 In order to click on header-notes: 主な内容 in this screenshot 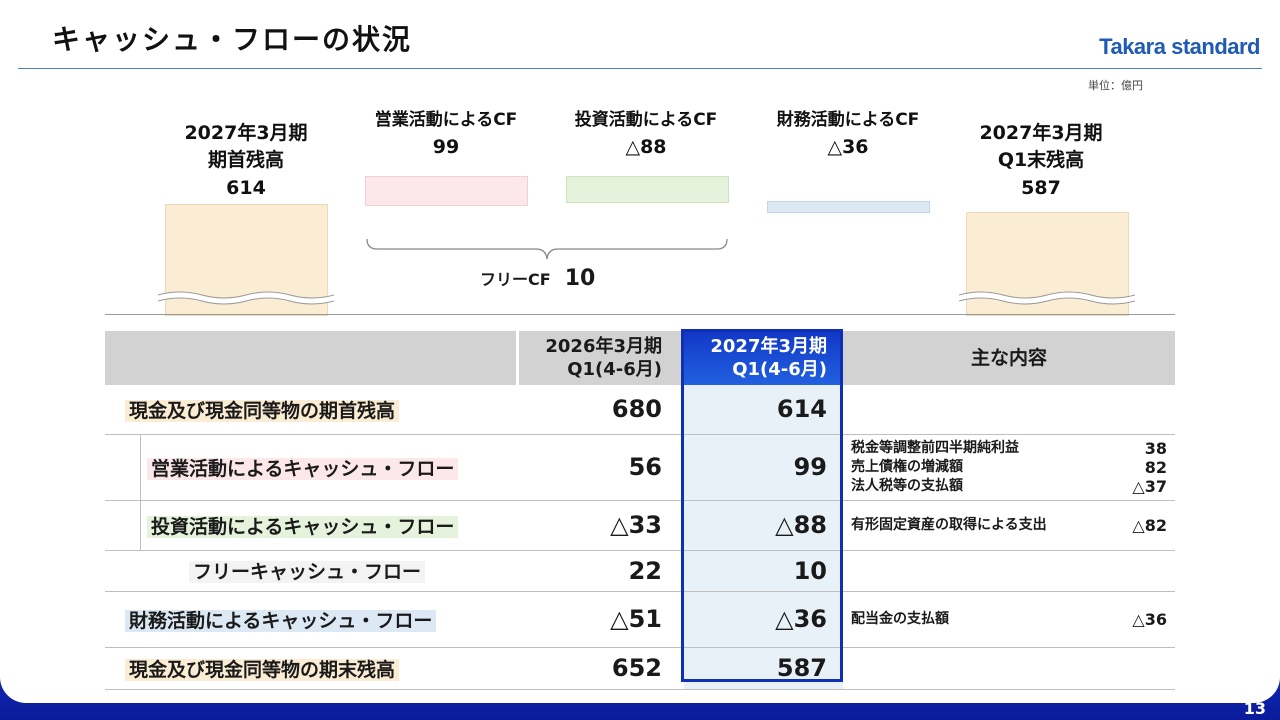, I will do `click(1009, 358)`.